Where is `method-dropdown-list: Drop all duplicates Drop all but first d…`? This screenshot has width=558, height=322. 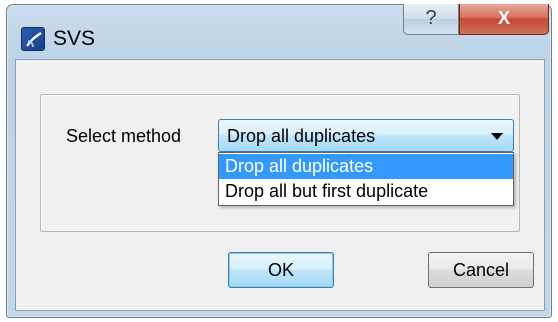
method-dropdown-list: Drop all duplicates Drop all but first d… is located at coordinates (366, 179).